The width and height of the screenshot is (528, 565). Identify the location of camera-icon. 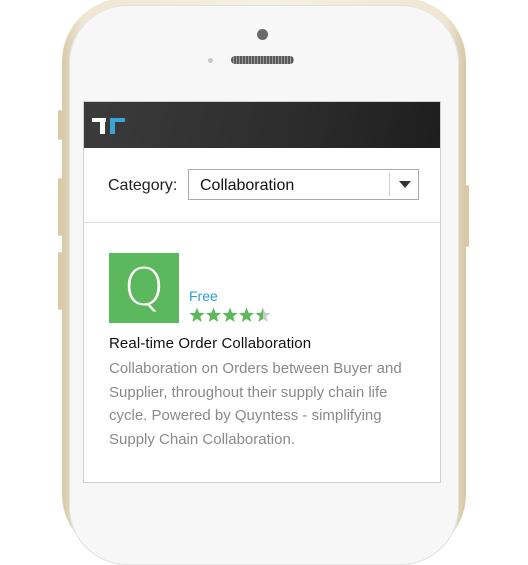
(262, 34).